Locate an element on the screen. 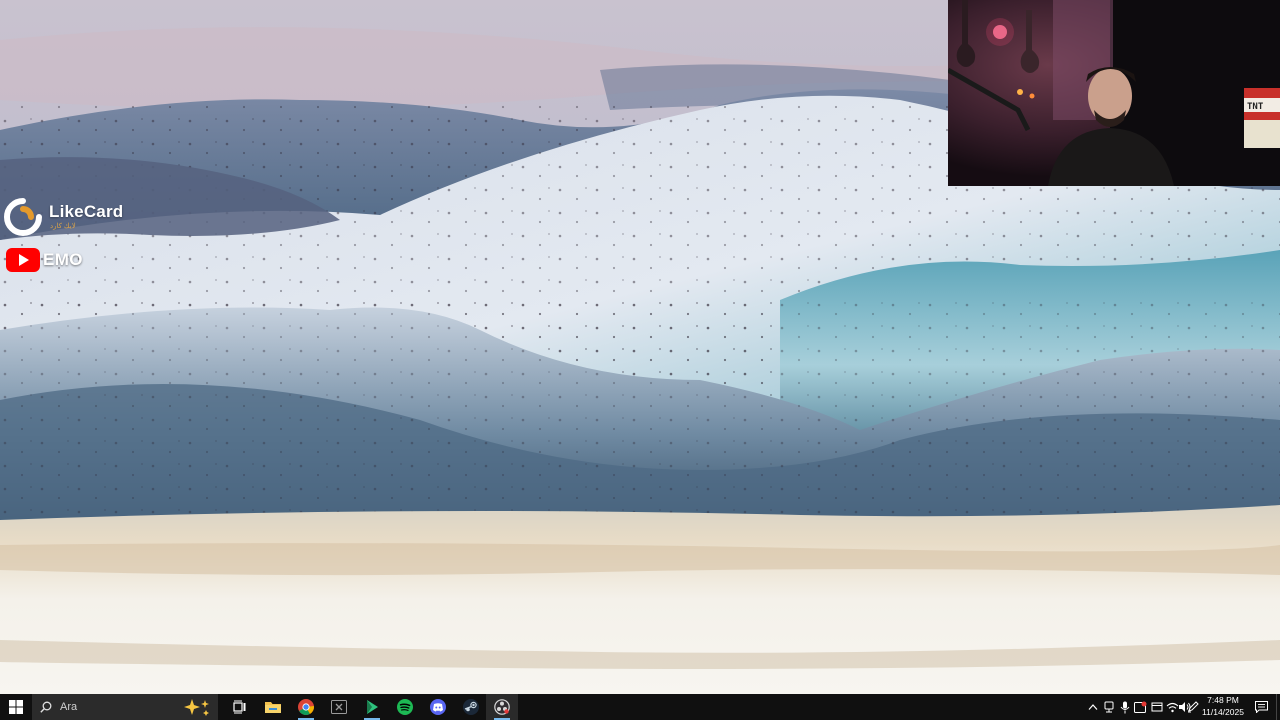  copilot-sparkle-icon is located at coordinates (197, 707).